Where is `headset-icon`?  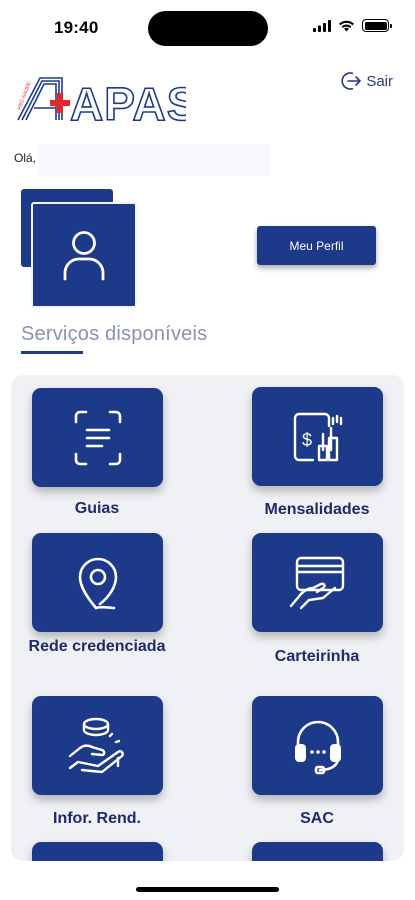
headset-icon is located at coordinates (317, 747).